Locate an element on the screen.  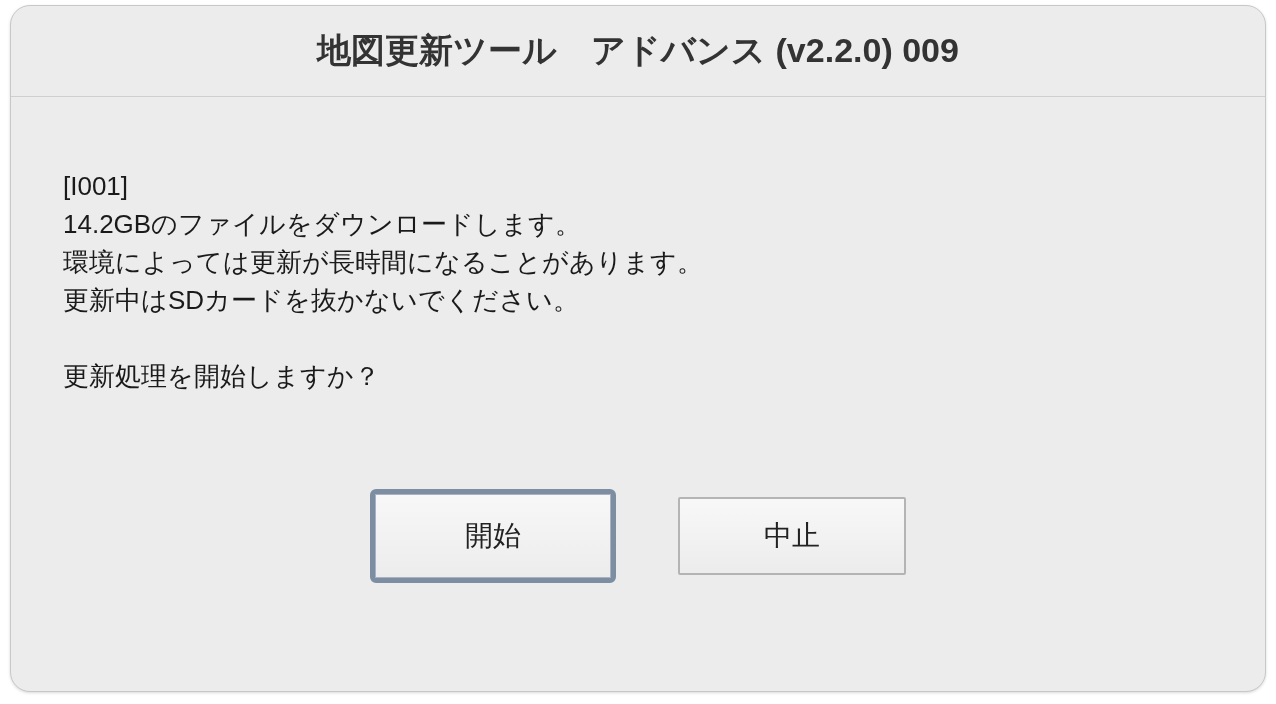
message-line: 更新中はSDカードを抜かないでください。 is located at coordinates (321, 300).